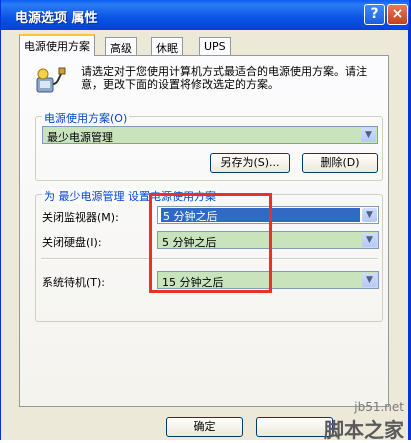 Image resolution: width=411 pixels, height=443 pixels. I want to click on title-bar: 电源选项 属性 ? ×, so click(205, 15).